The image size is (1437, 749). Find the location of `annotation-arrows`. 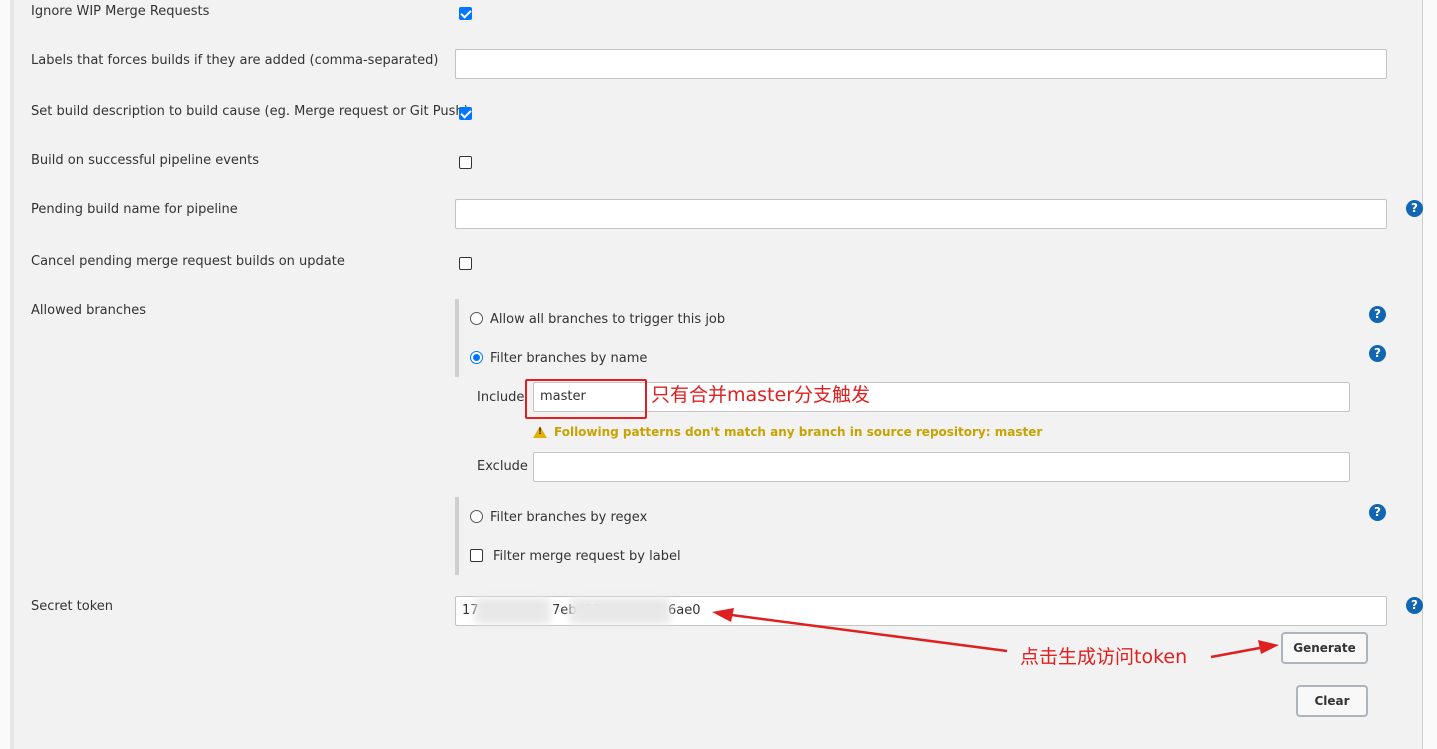

annotation-arrows is located at coordinates (995, 633).